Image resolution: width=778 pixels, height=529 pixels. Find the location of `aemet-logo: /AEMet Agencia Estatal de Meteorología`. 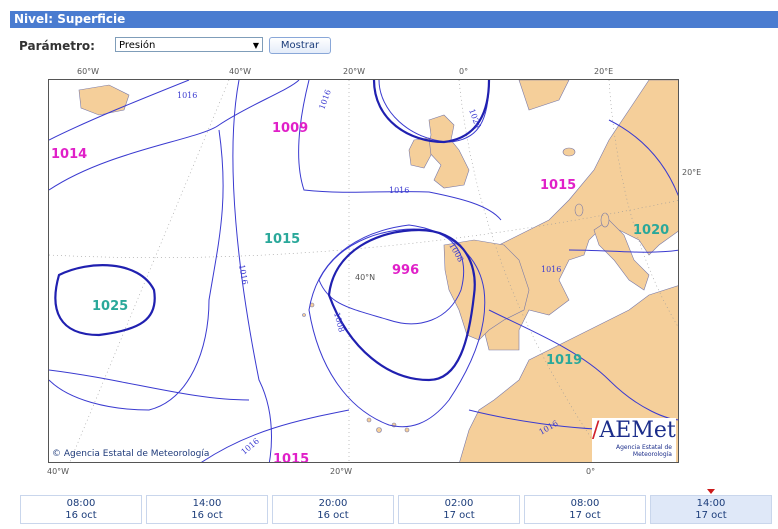

aemet-logo: /AEMet Agencia Estatal de Meteorología is located at coordinates (634, 440).